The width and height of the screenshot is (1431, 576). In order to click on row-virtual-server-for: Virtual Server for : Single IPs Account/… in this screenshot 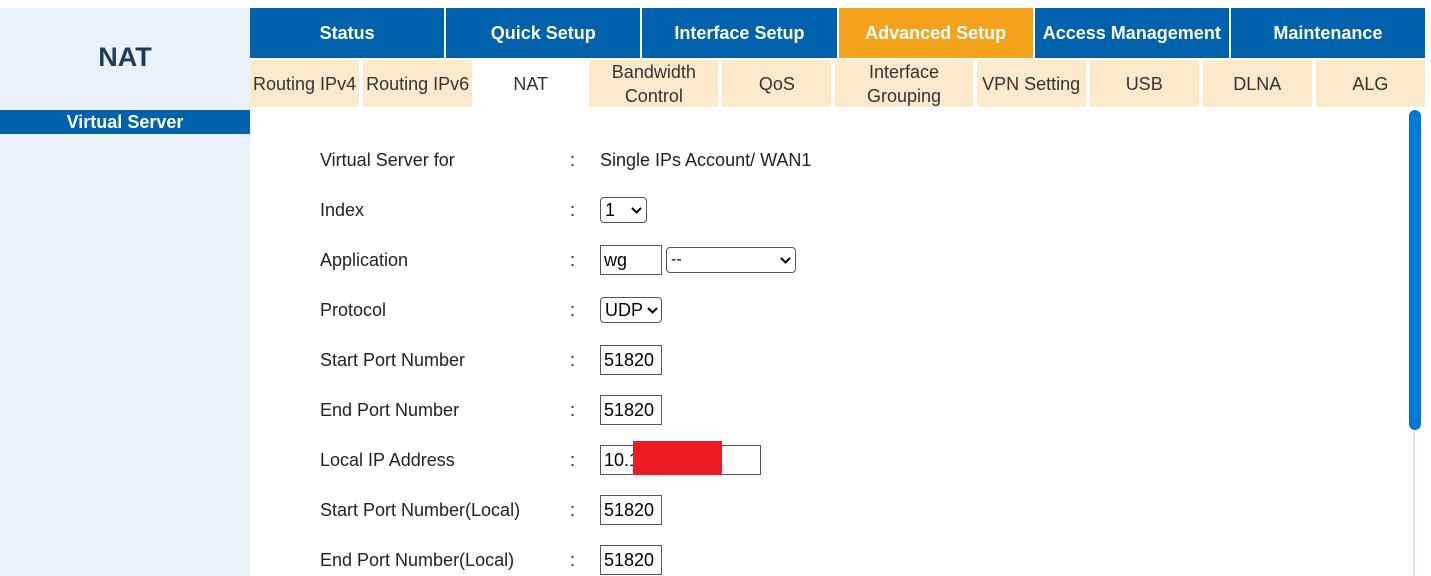, I will do `click(565, 160)`.